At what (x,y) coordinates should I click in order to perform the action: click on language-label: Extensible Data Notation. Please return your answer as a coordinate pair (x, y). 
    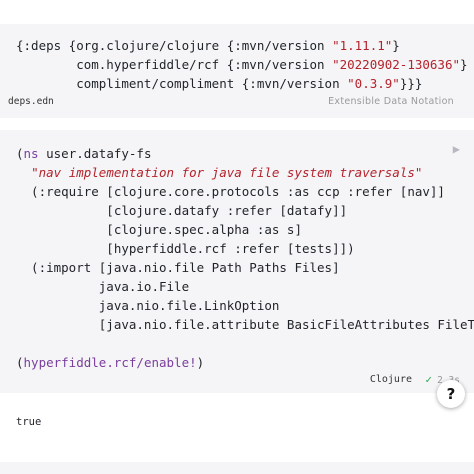
    Looking at the image, I should click on (391, 101).